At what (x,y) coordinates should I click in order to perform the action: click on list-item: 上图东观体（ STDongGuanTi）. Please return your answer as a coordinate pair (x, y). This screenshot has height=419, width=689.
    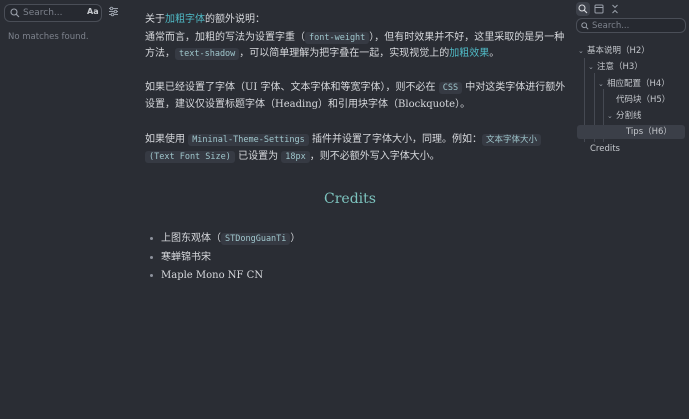
    Looking at the image, I should click on (225, 239).